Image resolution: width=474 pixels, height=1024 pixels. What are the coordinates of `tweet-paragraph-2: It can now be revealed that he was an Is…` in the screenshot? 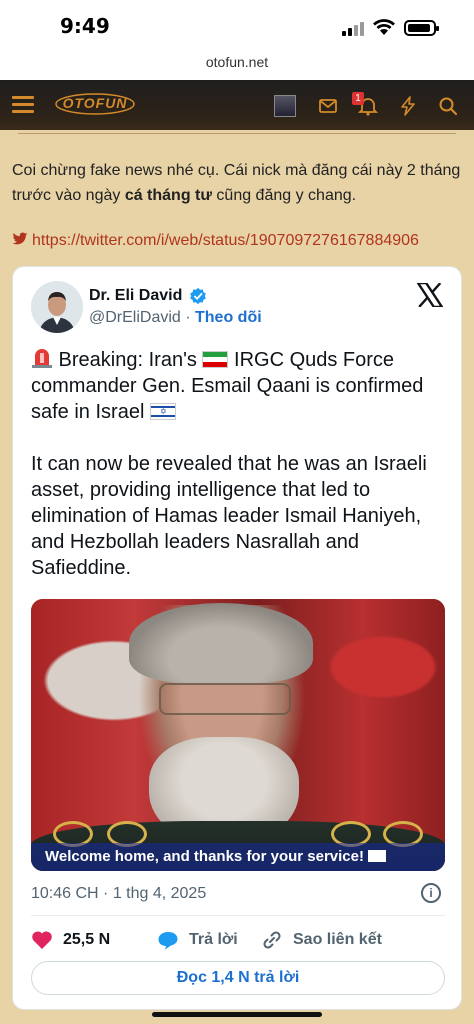 It's located at (229, 516).